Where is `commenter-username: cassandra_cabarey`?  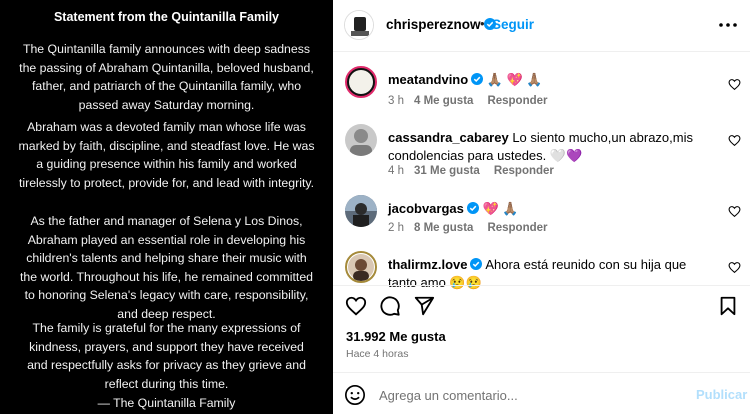 commenter-username: cassandra_cabarey is located at coordinates (448, 137).